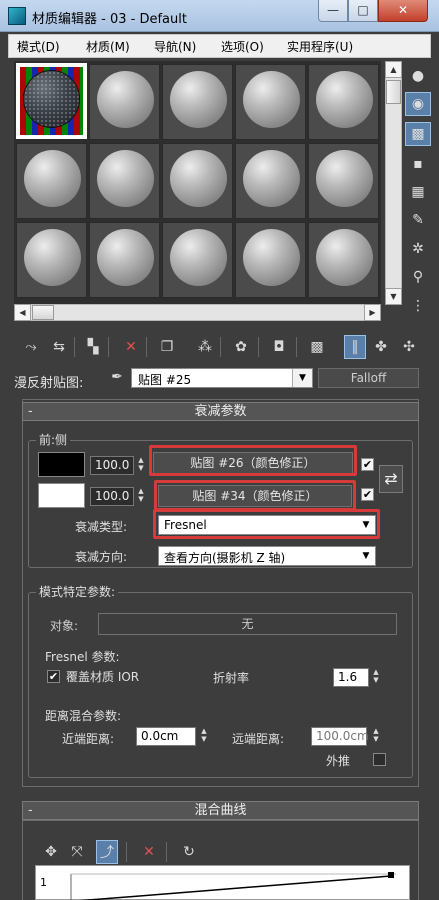  I want to click on show-shaded-in-viewport-icon: ▩, so click(317, 347).